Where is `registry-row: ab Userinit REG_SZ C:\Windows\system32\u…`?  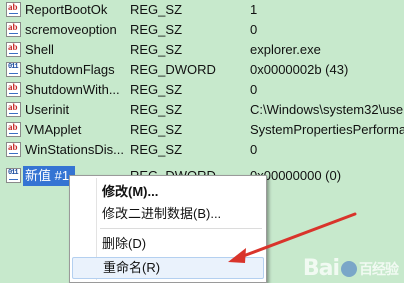 registry-row: ab Userinit REG_SZ C:\Windows\system32\u… is located at coordinates (202, 110).